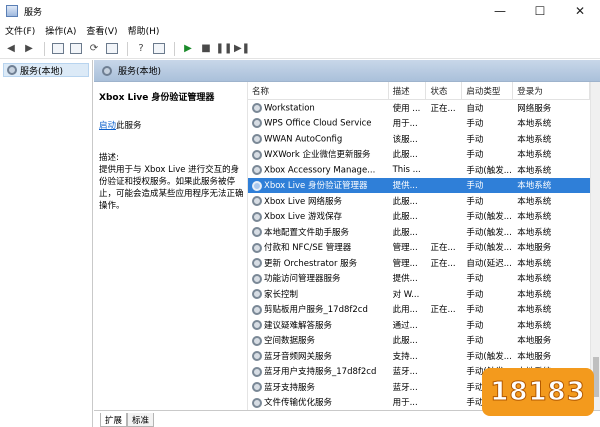 The width and height of the screenshot is (600, 427). I want to click on table-row: 本地配置文件助手服务 此服... 手动(触发... 本地系统, so click(419, 232).